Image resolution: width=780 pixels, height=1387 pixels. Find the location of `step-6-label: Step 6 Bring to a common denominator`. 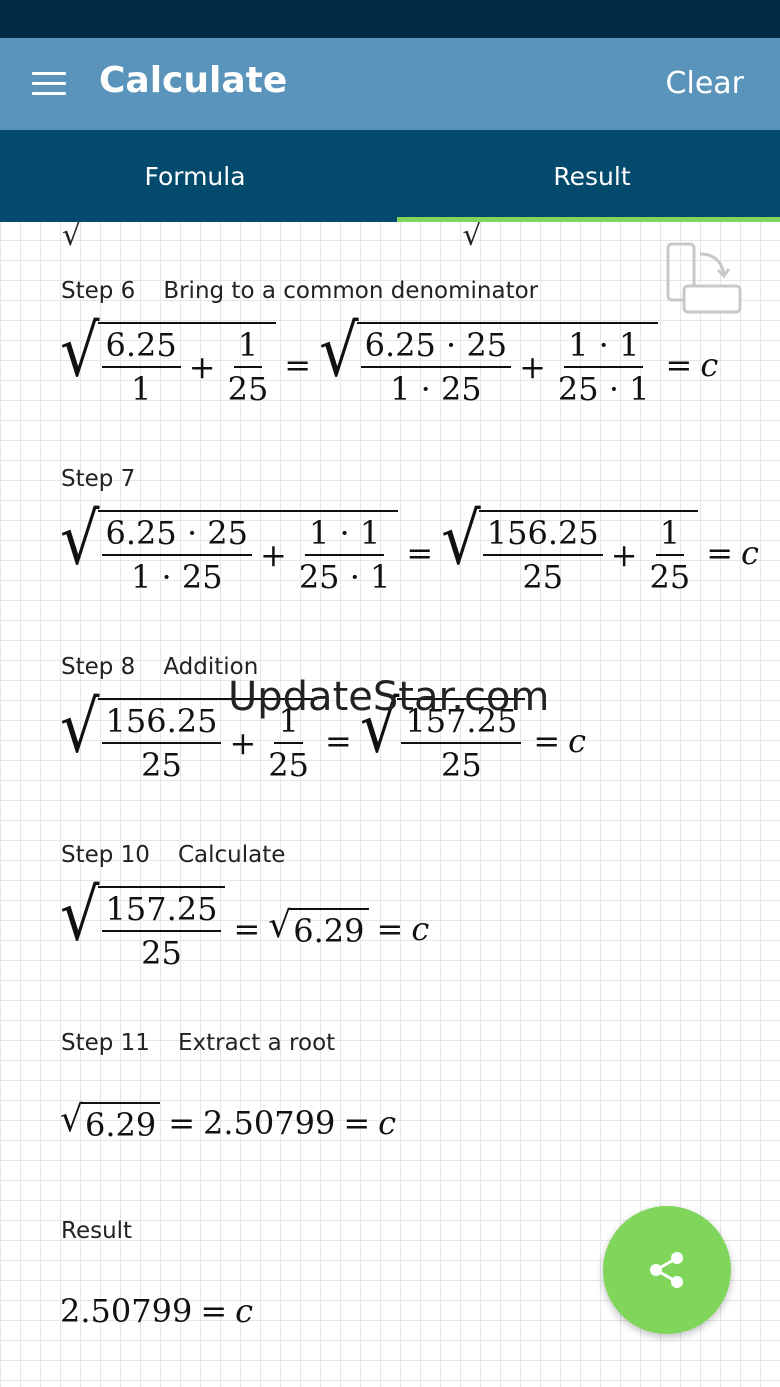

step-6-label: Step 6 Bring to a common denominator is located at coordinates (300, 291).